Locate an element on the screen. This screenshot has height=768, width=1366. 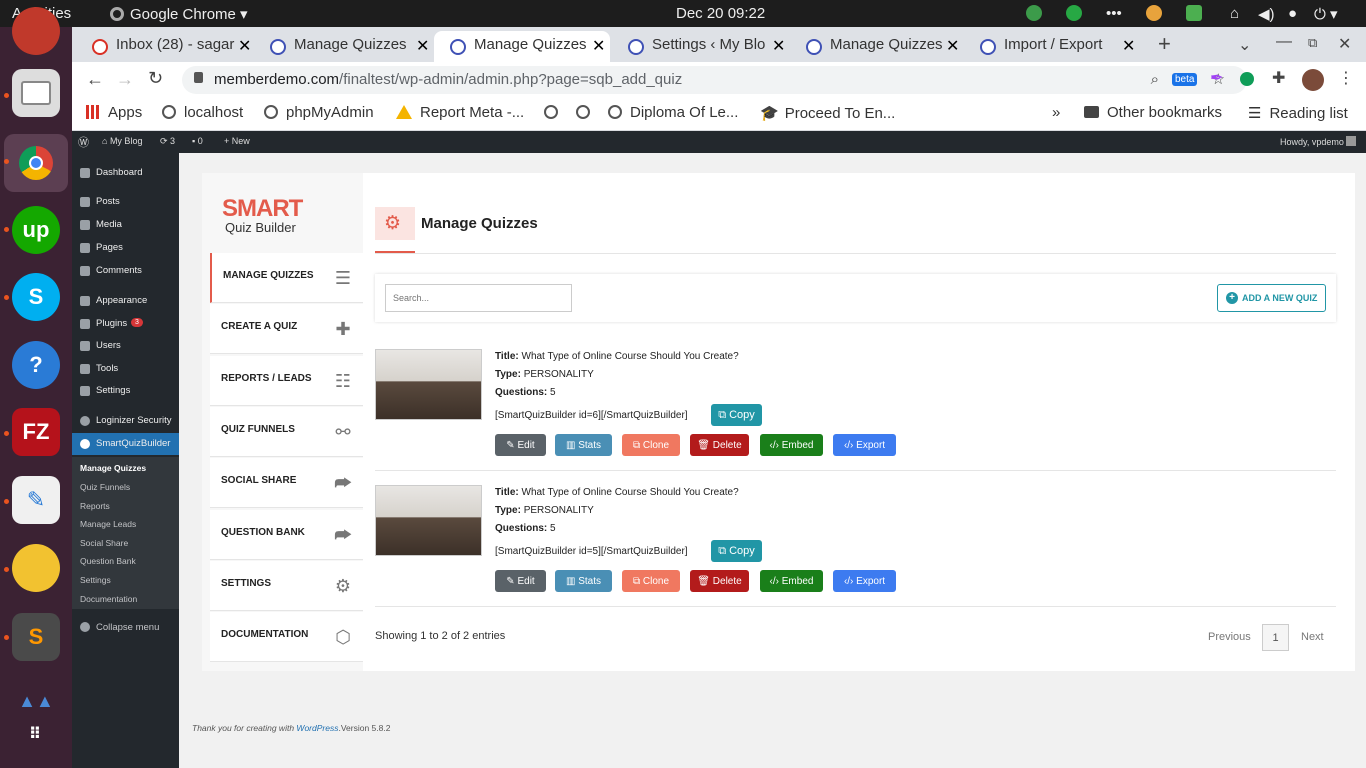
wordpress-link: WordPress is located at coordinates (317, 728).